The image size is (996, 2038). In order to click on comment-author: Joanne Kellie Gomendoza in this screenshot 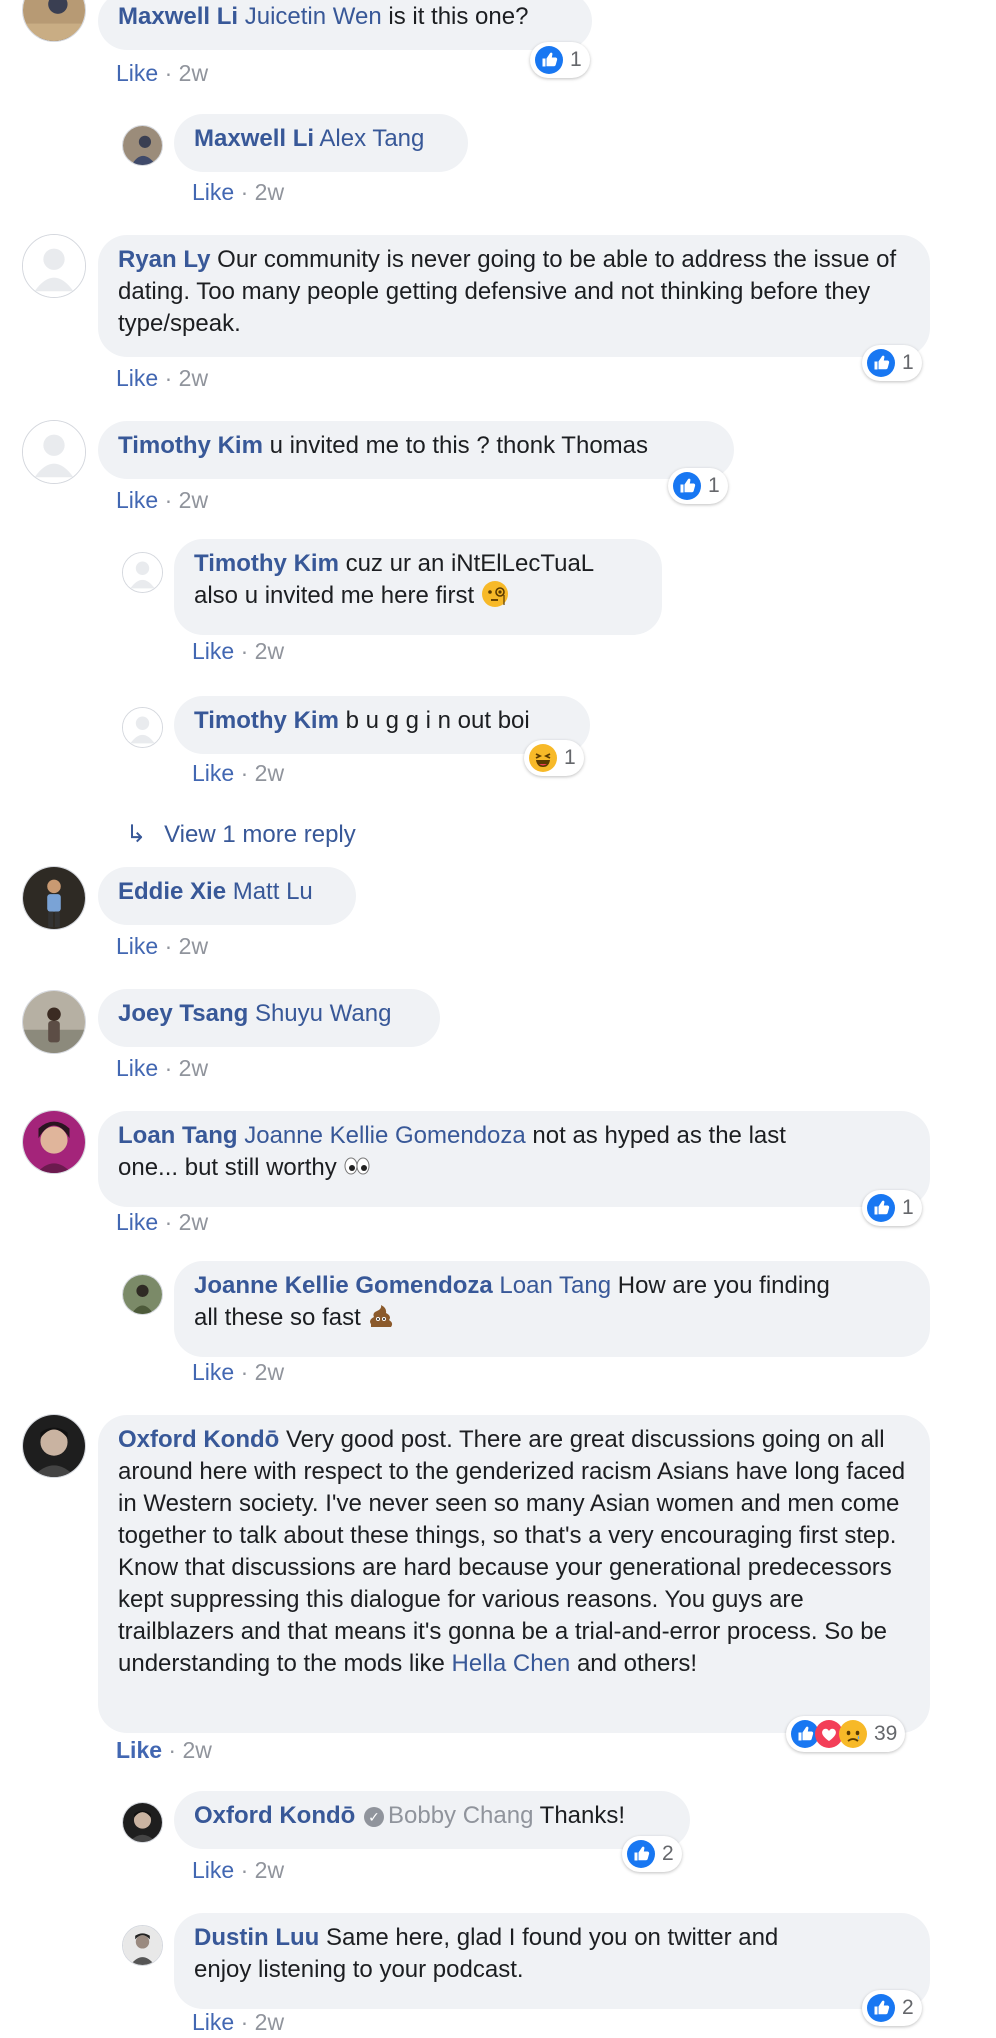, I will do `click(343, 1285)`.